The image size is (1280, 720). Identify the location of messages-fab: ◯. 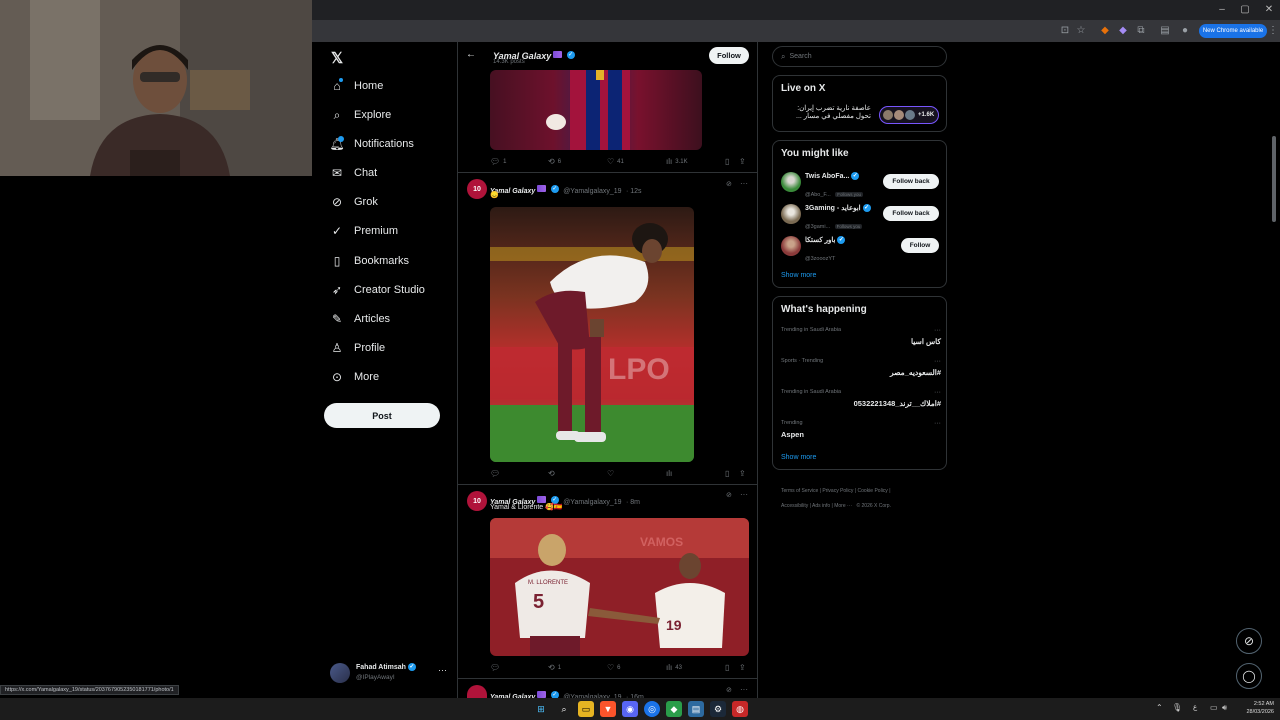
(1249, 676).